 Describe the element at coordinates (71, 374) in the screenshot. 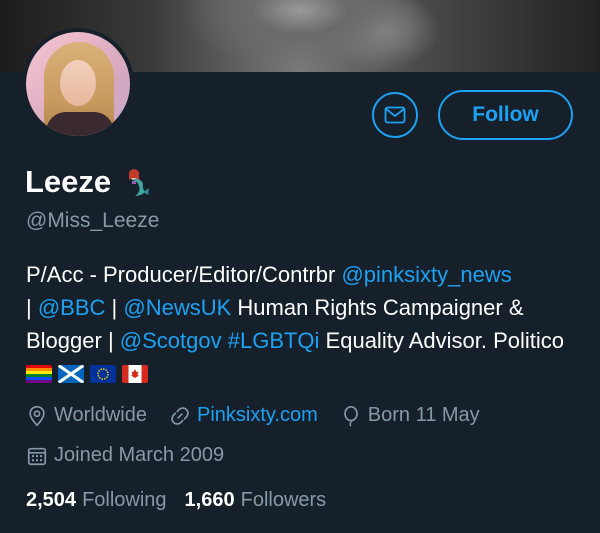

I see `scotland-flag-icon` at that location.